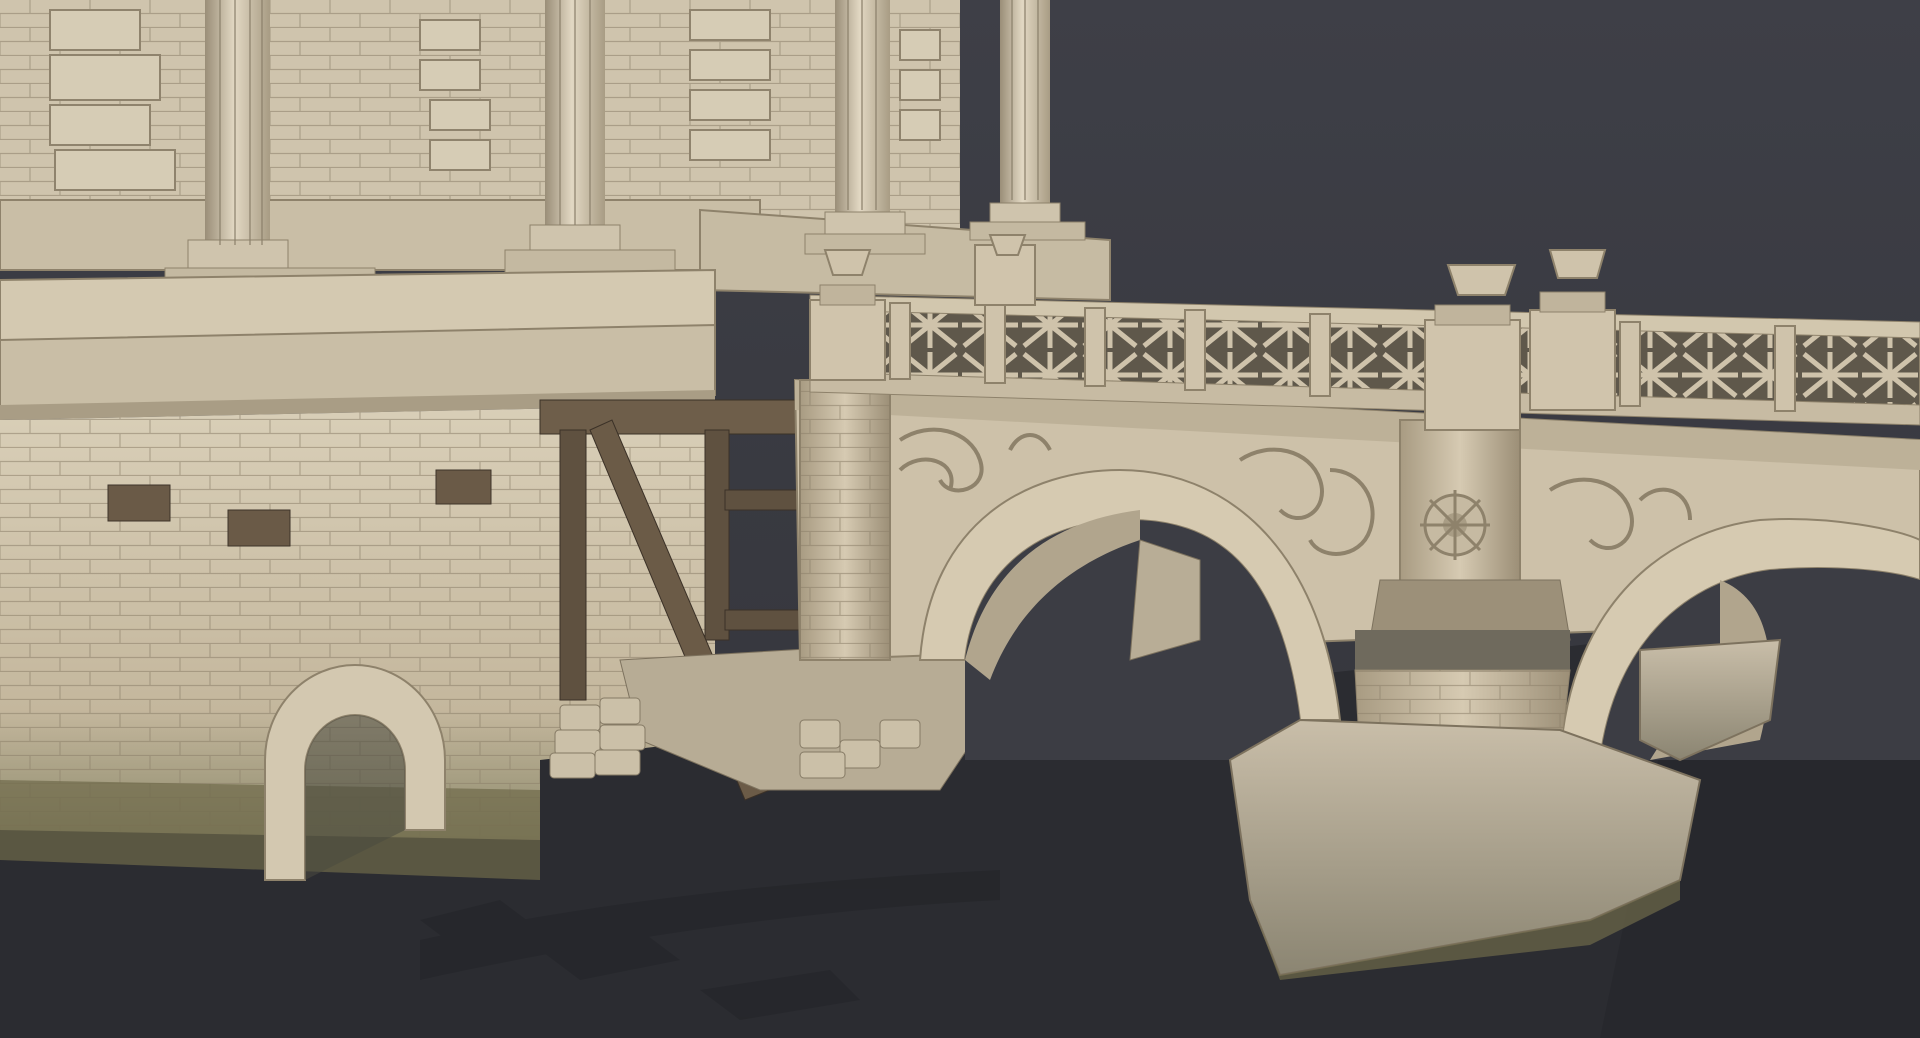  I want to click on urn-finial, so click(1005, 270).